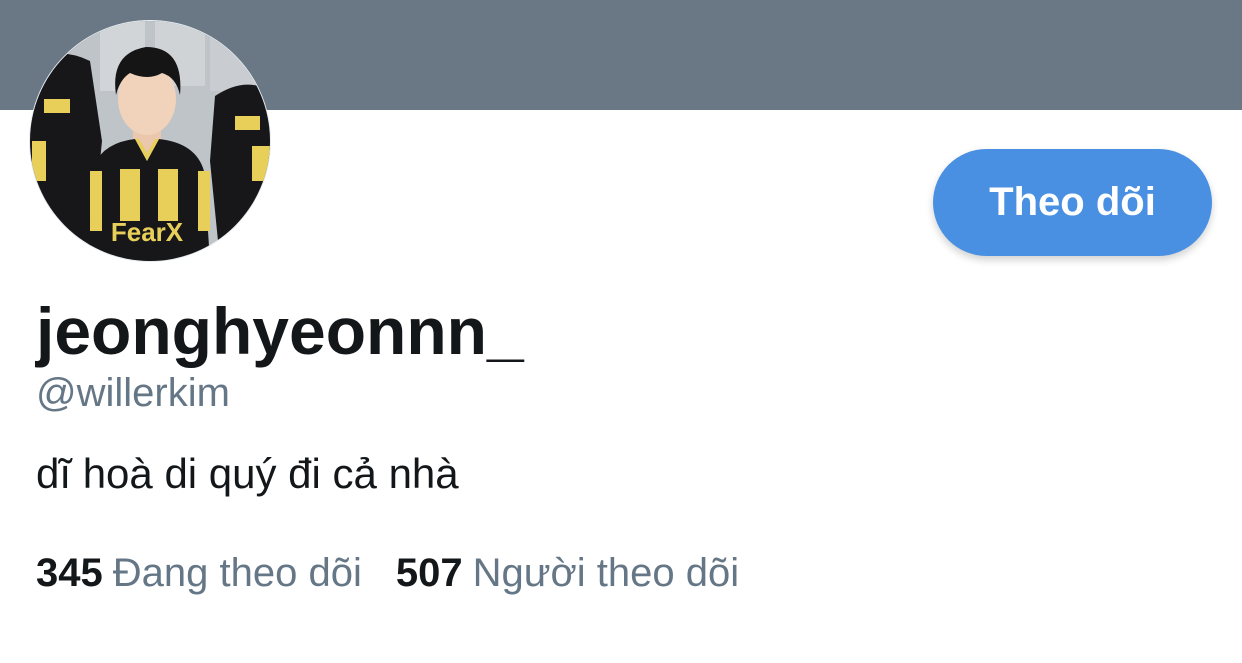 The height and width of the screenshot is (663, 1242). What do you see at coordinates (606, 573) in the screenshot?
I see `followers-label: Người theo dõi` at bounding box center [606, 573].